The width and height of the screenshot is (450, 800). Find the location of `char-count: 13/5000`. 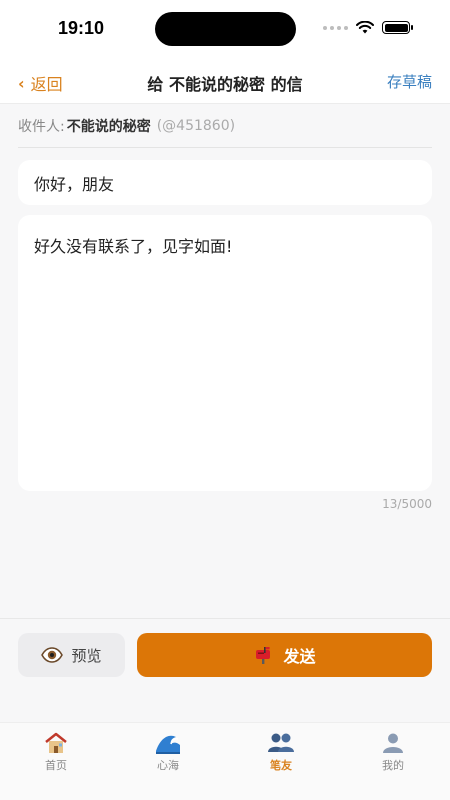

char-count: 13/5000 is located at coordinates (407, 504).